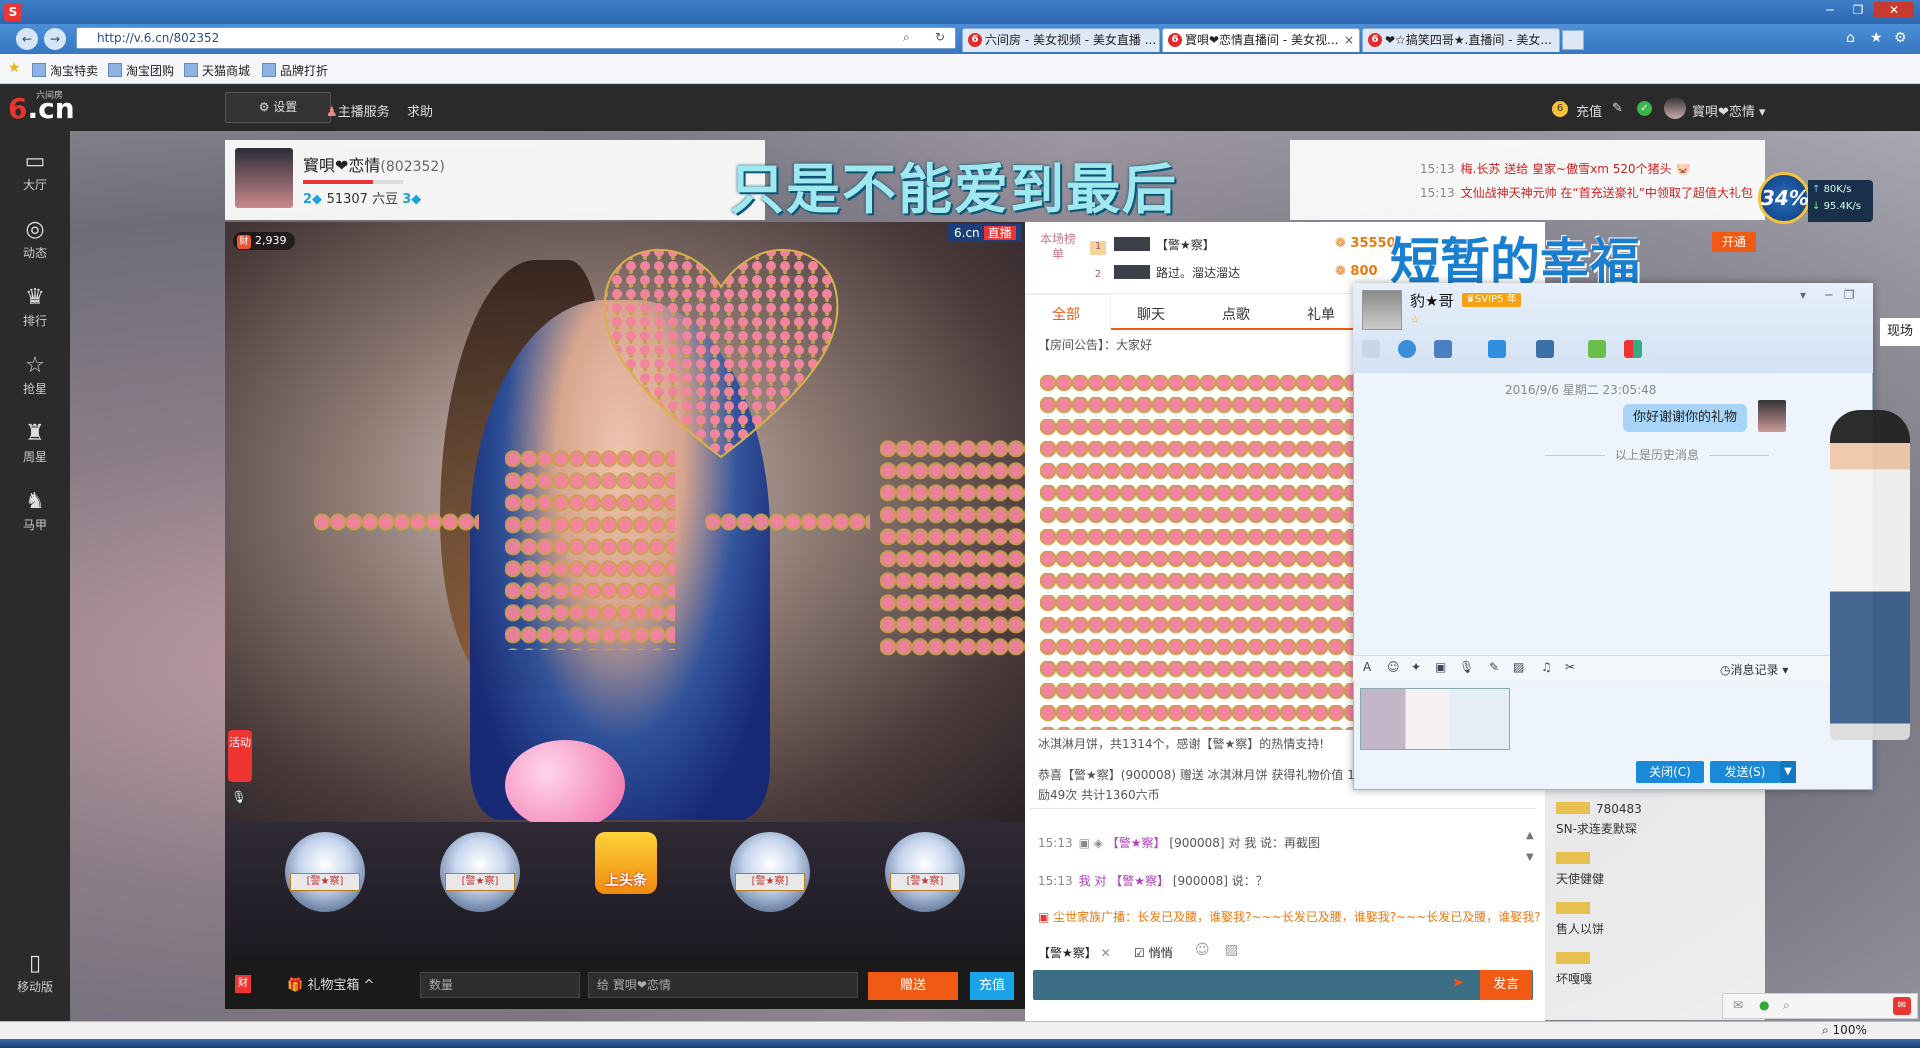 Image resolution: width=1920 pixels, height=1048 pixels. Describe the element at coordinates (1858, 10) in the screenshot. I see `maximize-icon: ❐` at that location.